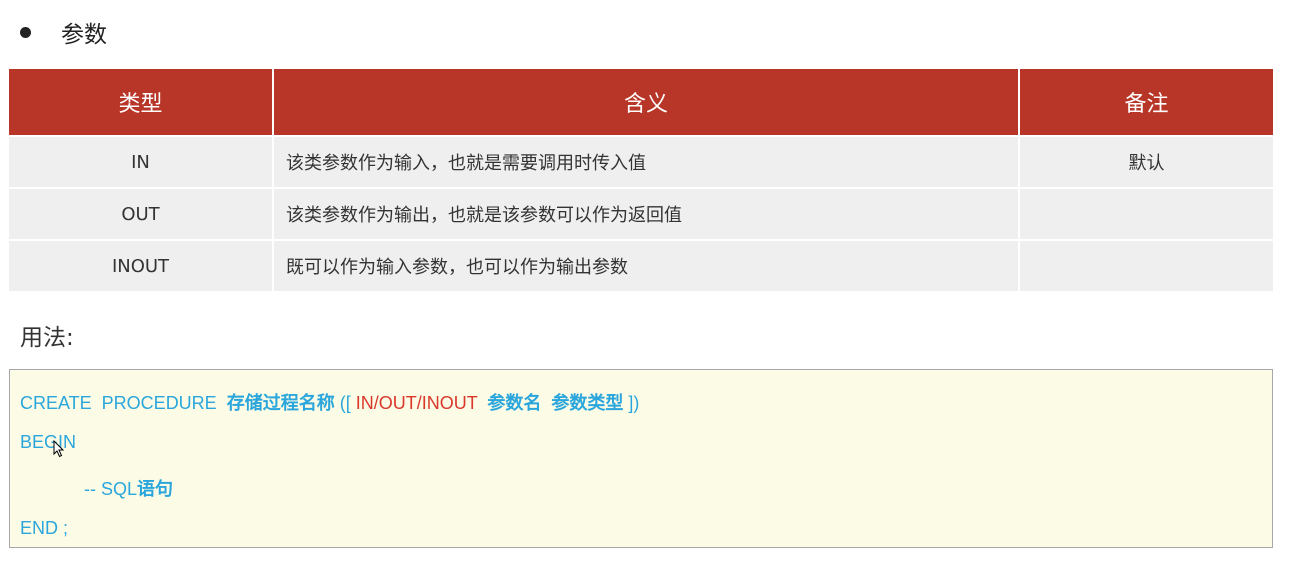 This screenshot has width=1289, height=565. Describe the element at coordinates (84, 35) in the screenshot. I see `section-title: 参数` at that location.